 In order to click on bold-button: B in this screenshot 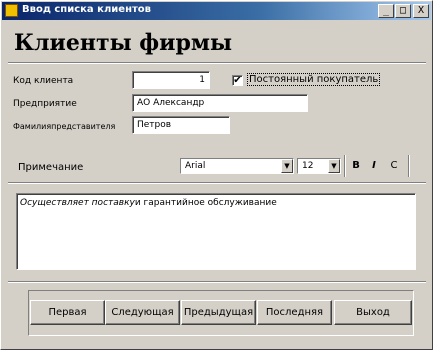, I will do `click(356, 166)`.